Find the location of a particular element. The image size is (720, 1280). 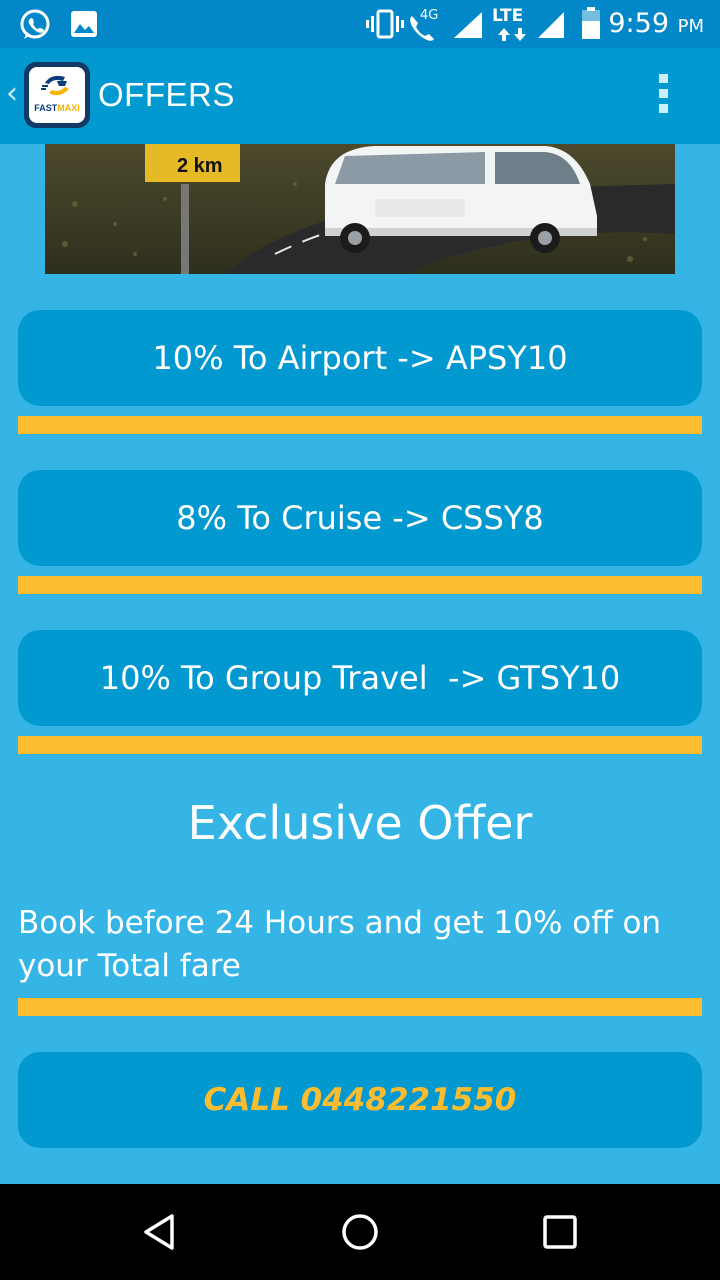

banner-image: 2 km is located at coordinates (360, 209).